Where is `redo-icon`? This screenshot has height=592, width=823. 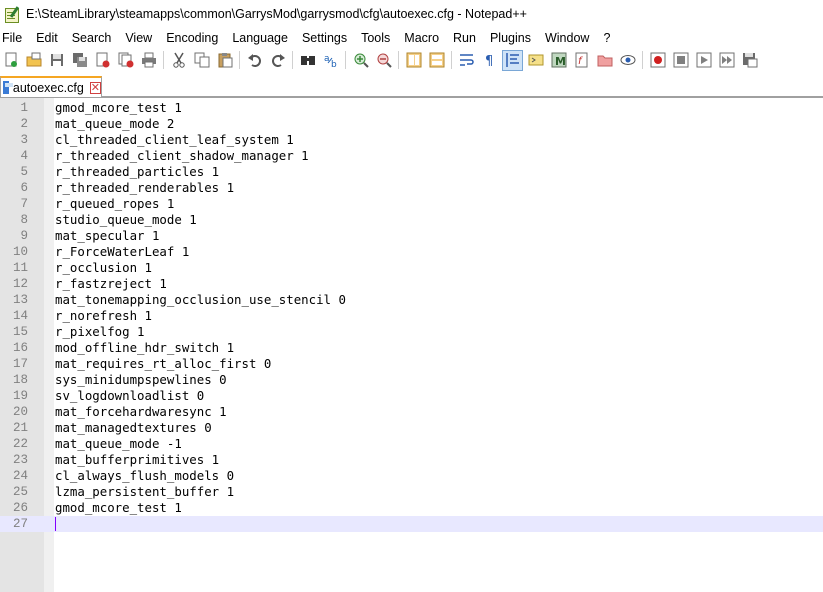 redo-icon is located at coordinates (277, 60).